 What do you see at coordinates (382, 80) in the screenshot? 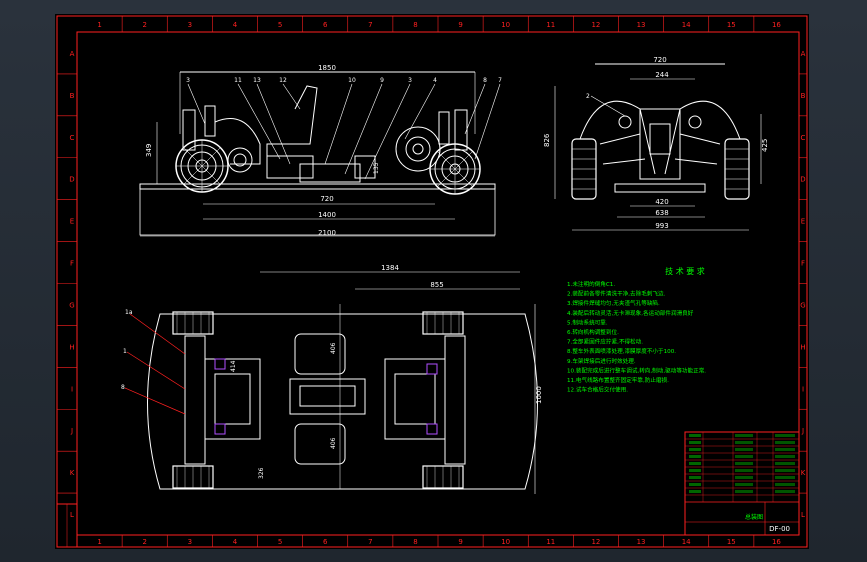
I see `side-callout: 9` at bounding box center [382, 80].